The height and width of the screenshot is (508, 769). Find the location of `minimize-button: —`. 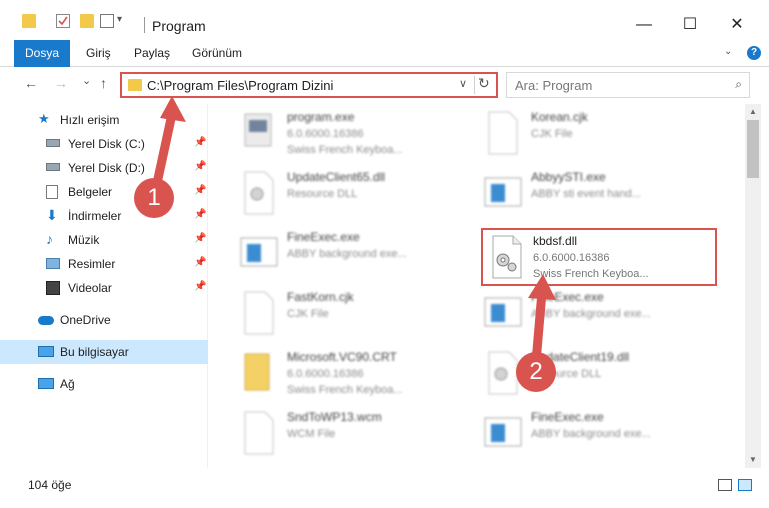

minimize-button: — is located at coordinates (644, 25).